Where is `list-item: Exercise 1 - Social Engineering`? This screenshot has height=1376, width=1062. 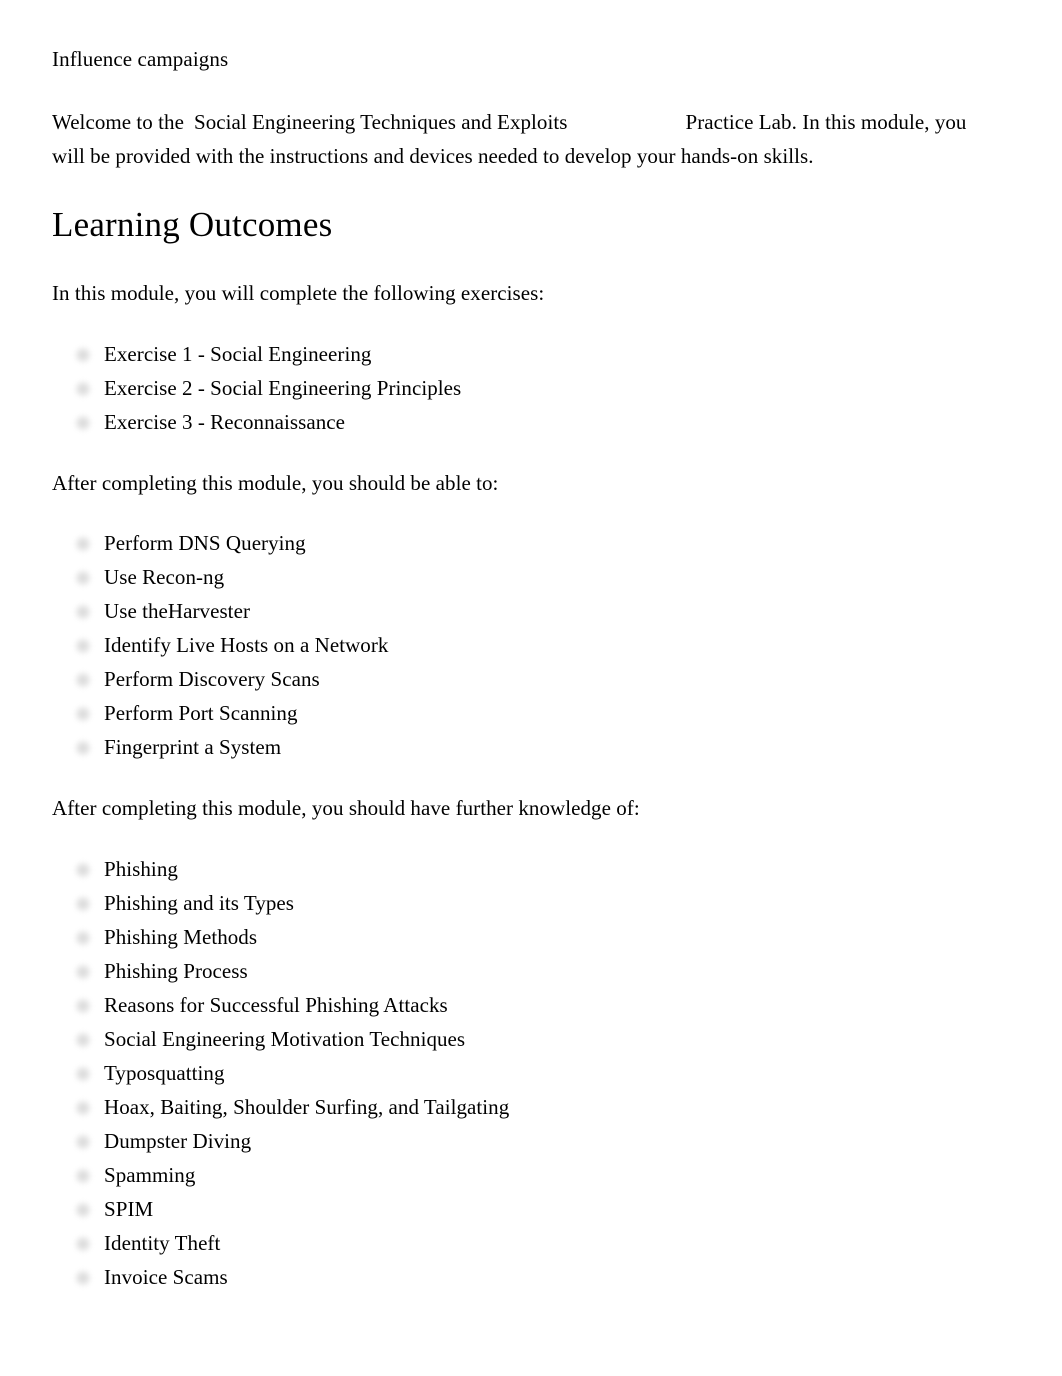 list-item: Exercise 1 - Social Engineering is located at coordinates (531, 354).